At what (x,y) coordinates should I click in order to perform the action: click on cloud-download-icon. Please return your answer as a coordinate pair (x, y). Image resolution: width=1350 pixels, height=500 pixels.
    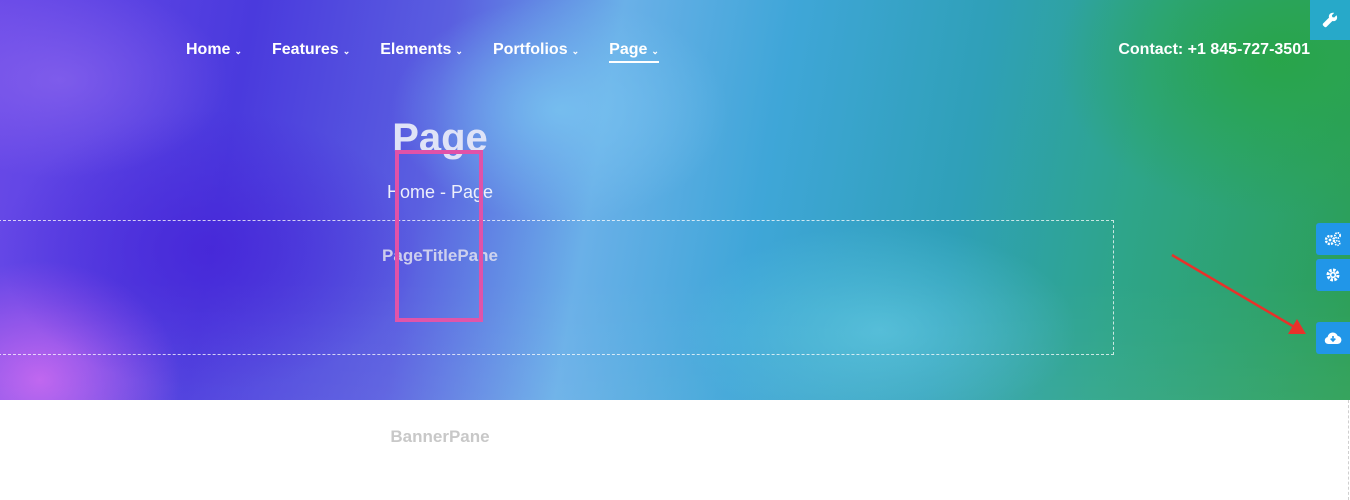
    Looking at the image, I should click on (1333, 338).